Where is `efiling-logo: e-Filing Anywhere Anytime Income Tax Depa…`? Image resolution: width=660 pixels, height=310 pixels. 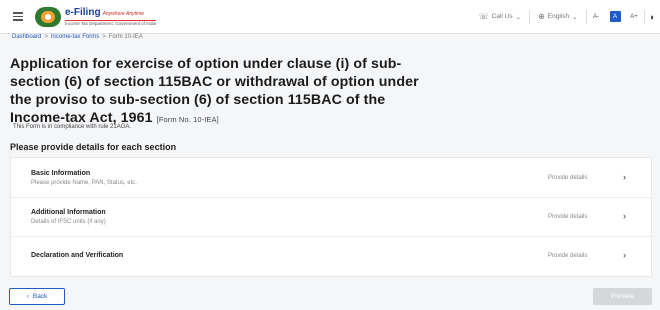
efiling-logo: e-Filing Anywhere Anytime Income Tax Depa… is located at coordinates (95, 17).